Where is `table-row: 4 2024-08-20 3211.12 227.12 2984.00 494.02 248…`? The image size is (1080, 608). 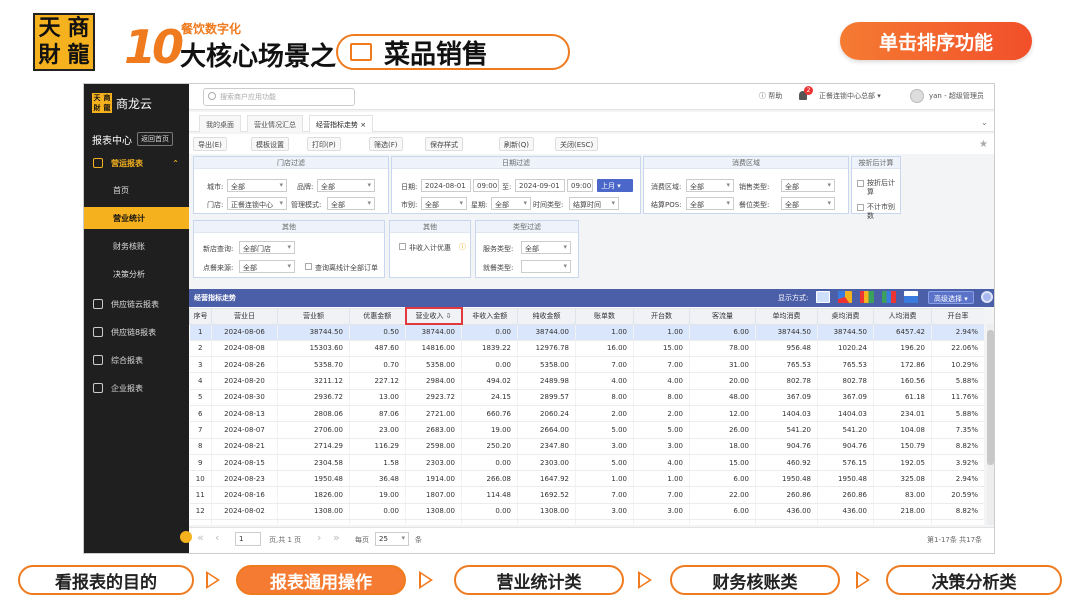
table-row: 4 2024-08-20 3211.12 227.12 2984.00 494.02 248… is located at coordinates (586, 381).